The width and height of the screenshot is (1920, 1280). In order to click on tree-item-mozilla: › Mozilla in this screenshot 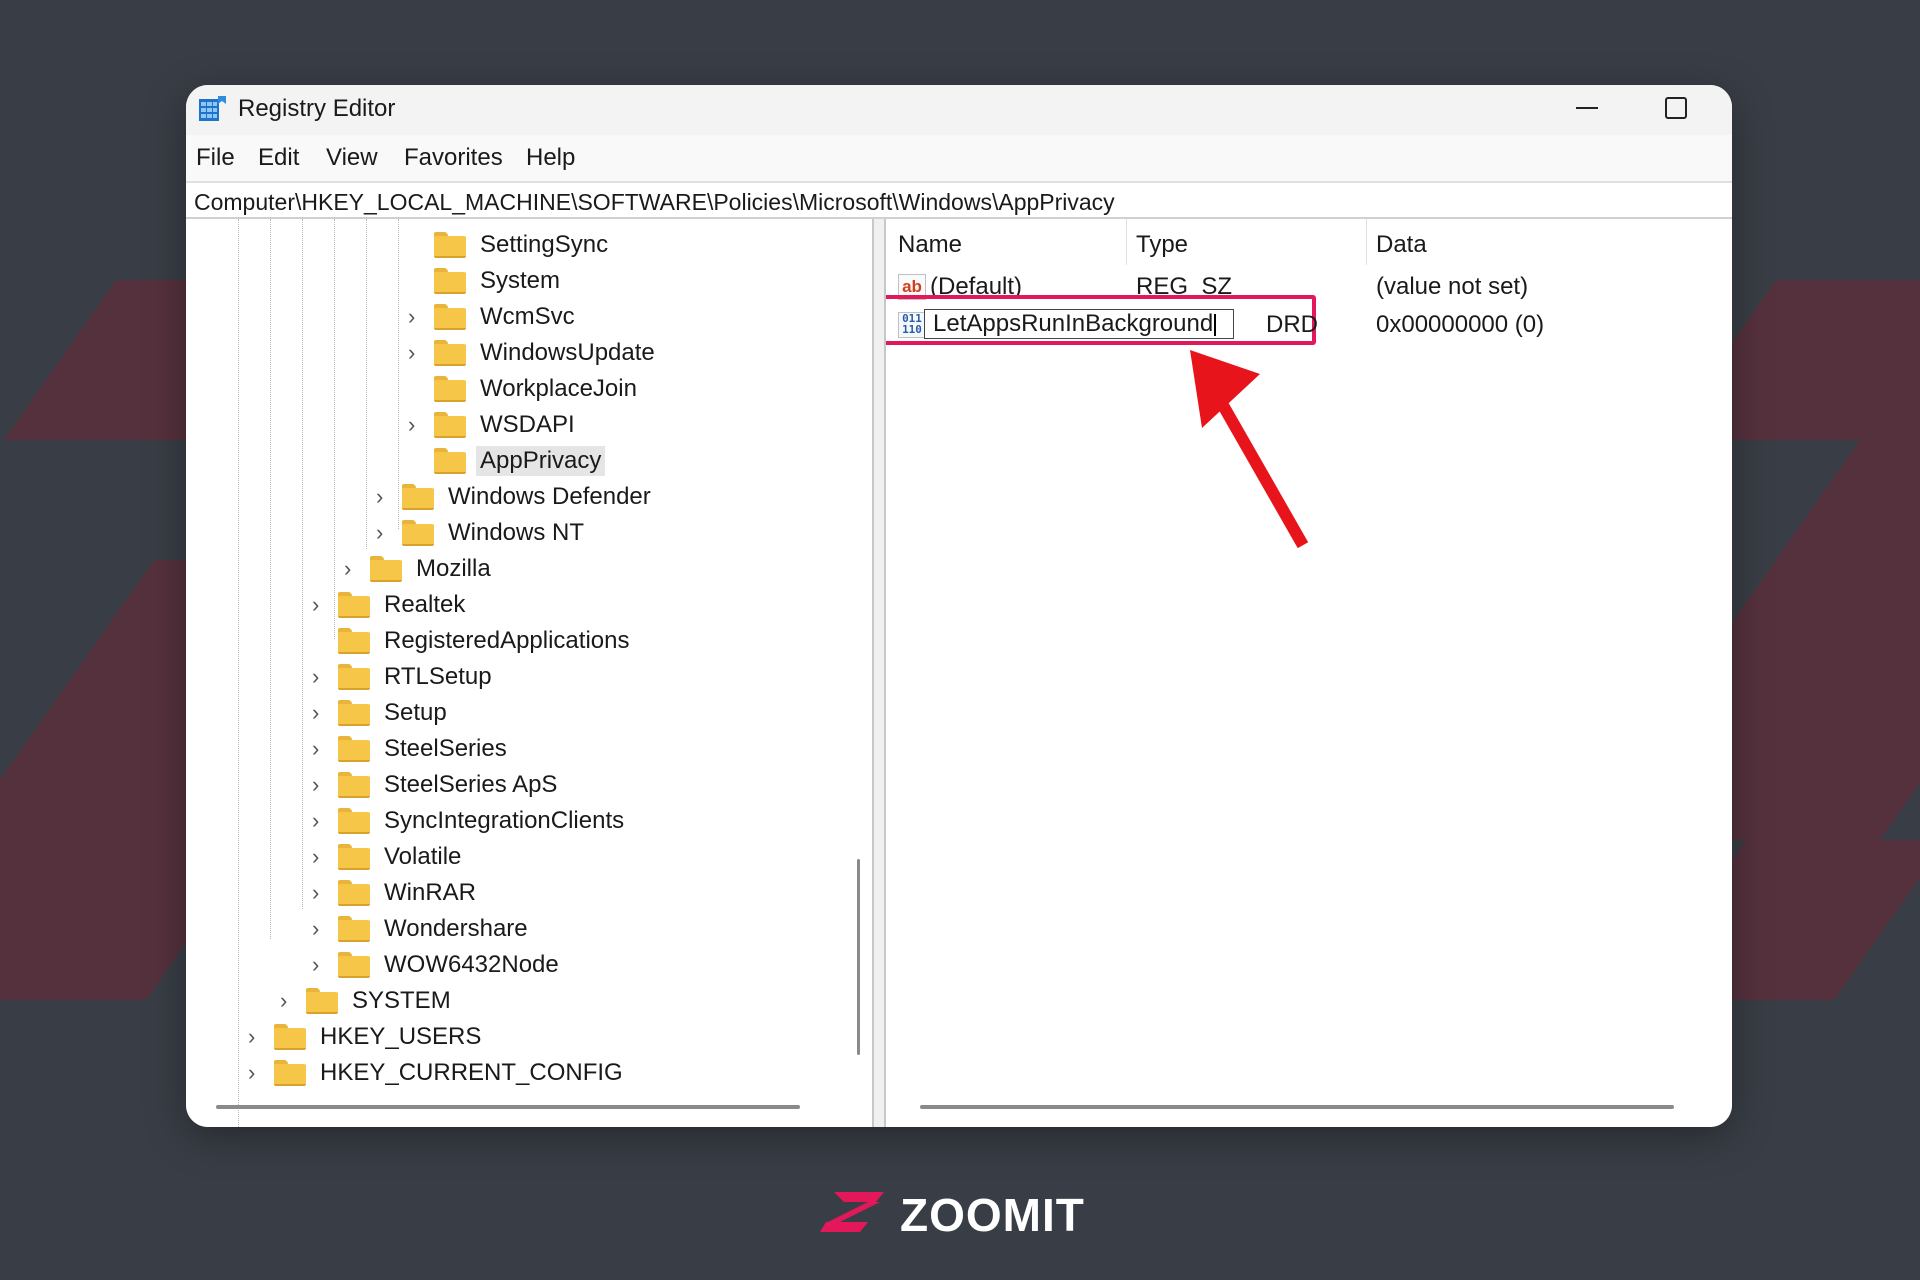, I will do `click(594, 569)`.